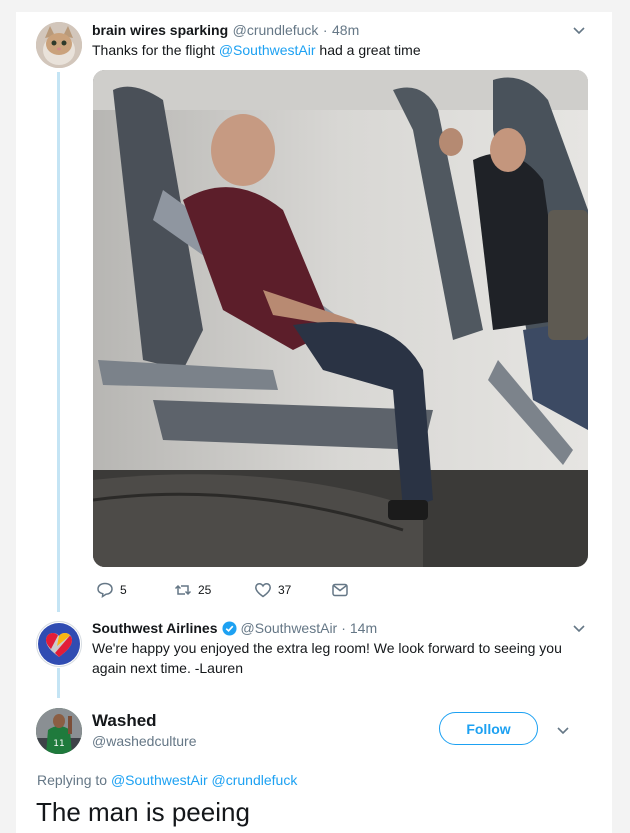  I want to click on replying-to: Replying to @SouthwestAir @crundlefuck, so click(167, 780).